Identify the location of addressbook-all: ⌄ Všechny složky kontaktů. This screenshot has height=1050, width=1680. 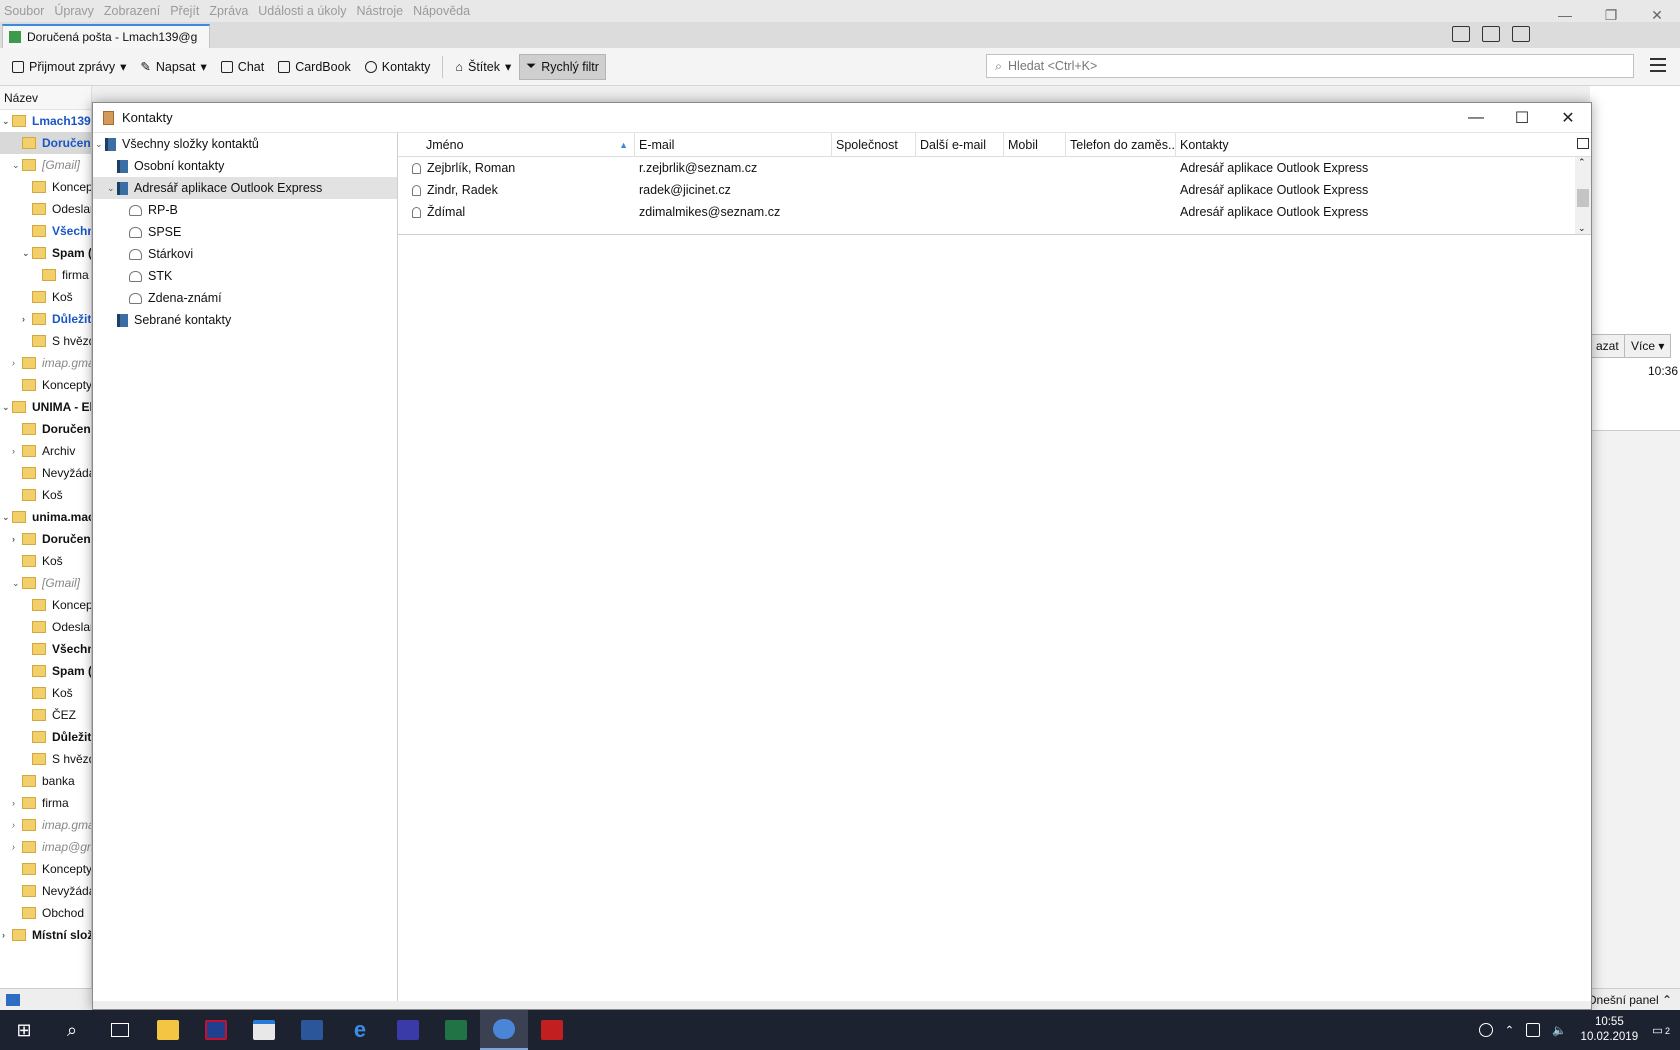
(245, 144).